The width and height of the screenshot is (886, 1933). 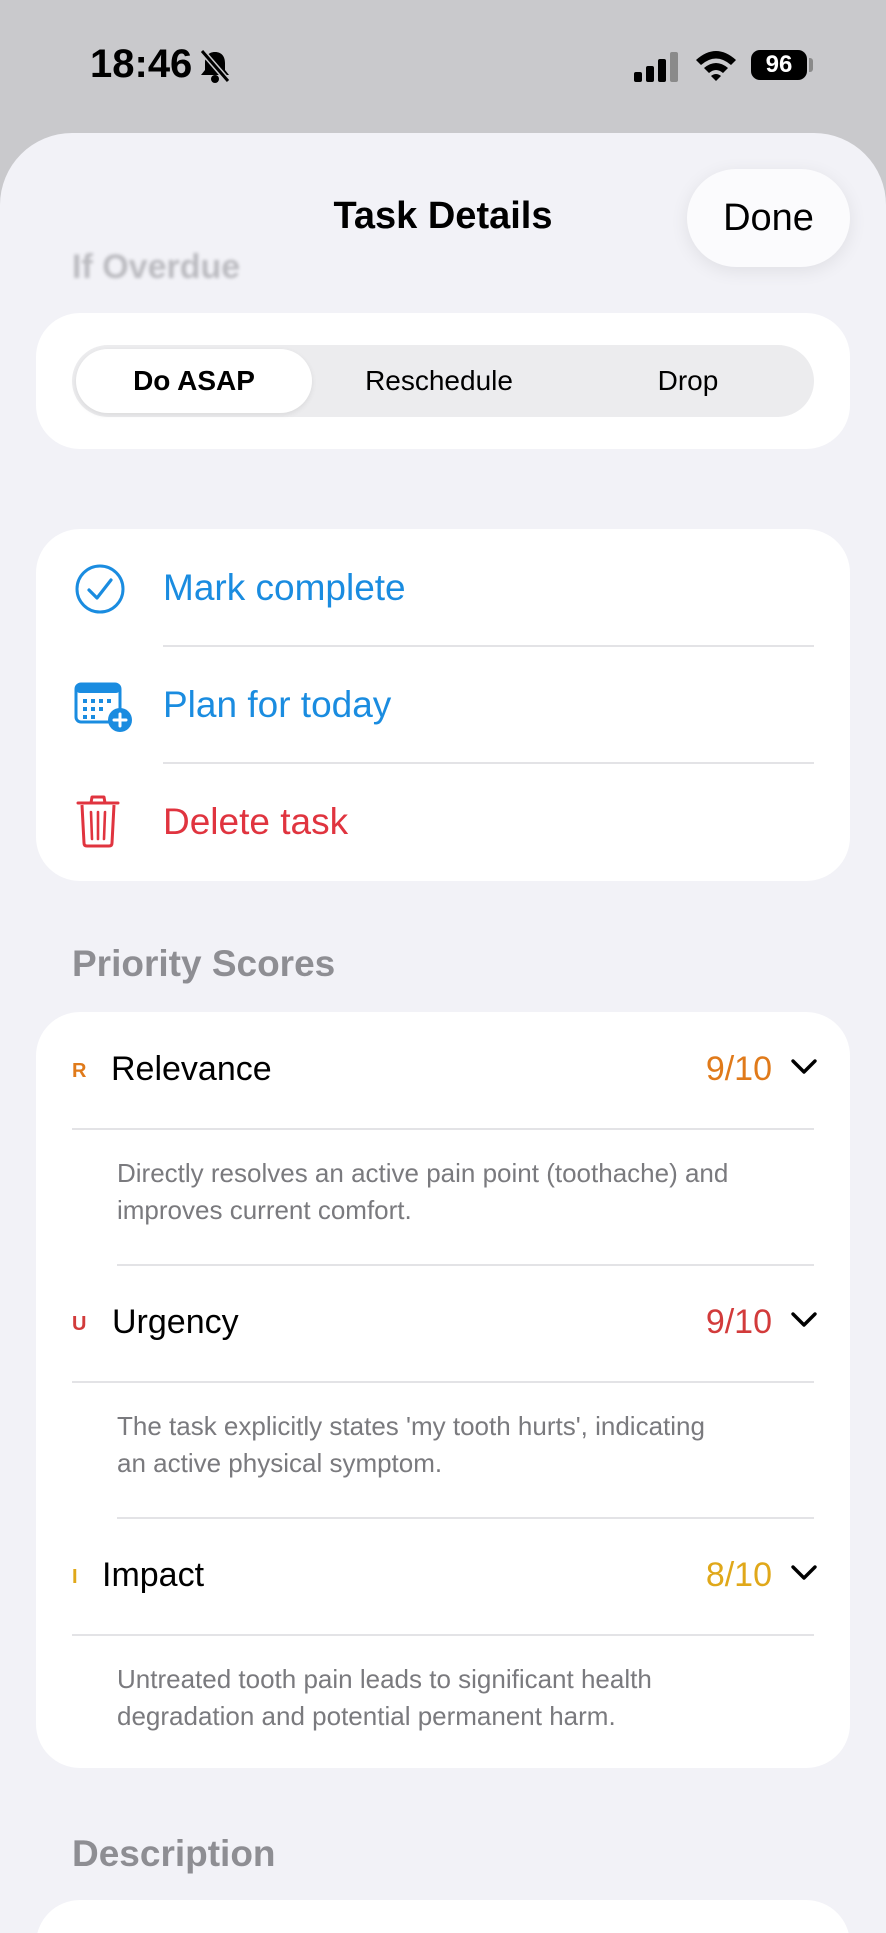 I want to click on plan-for-today-button: Plan for today, so click(x=443, y=704).